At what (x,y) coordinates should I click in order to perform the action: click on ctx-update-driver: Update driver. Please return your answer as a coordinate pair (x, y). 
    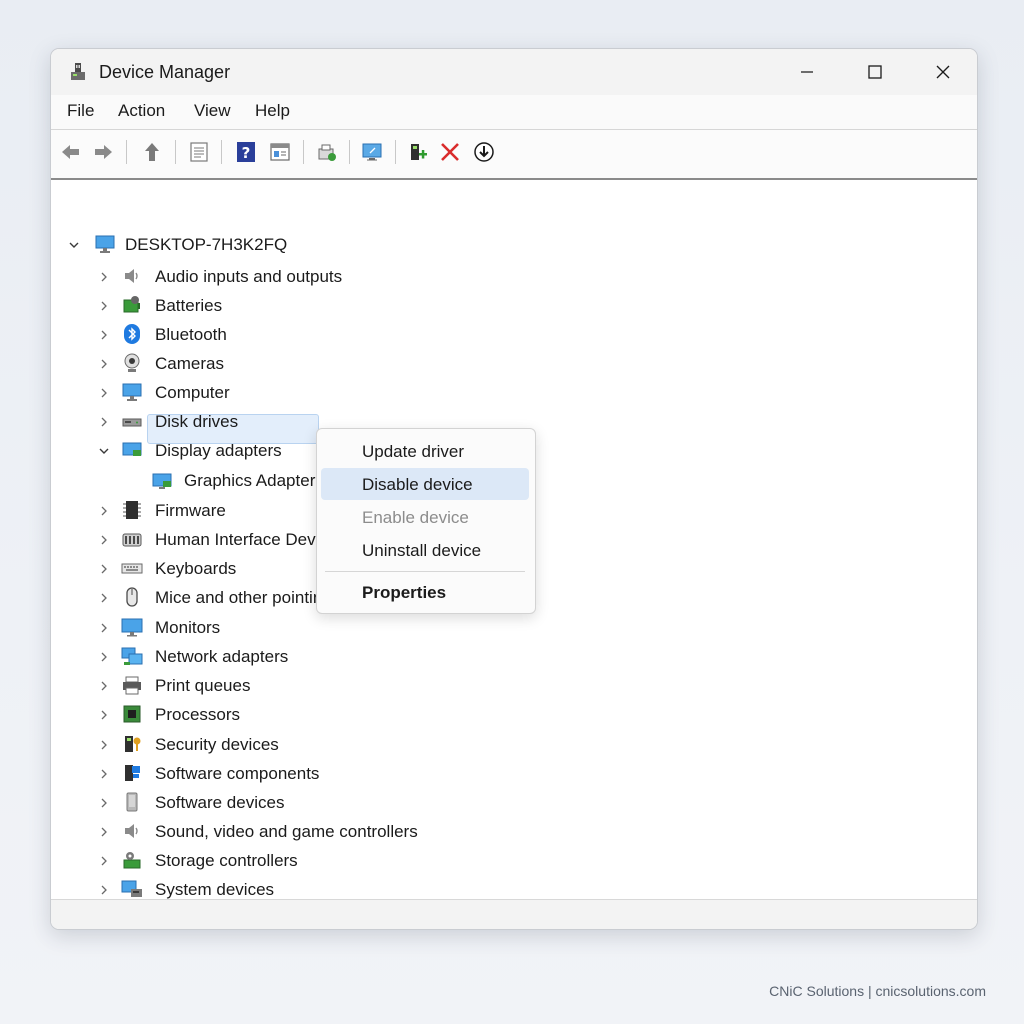
    Looking at the image, I should click on (425, 451).